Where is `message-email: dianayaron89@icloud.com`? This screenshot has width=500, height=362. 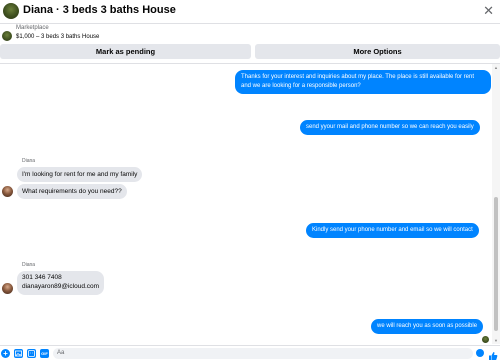
message-email: dianayaron89@icloud.com is located at coordinates (60, 286).